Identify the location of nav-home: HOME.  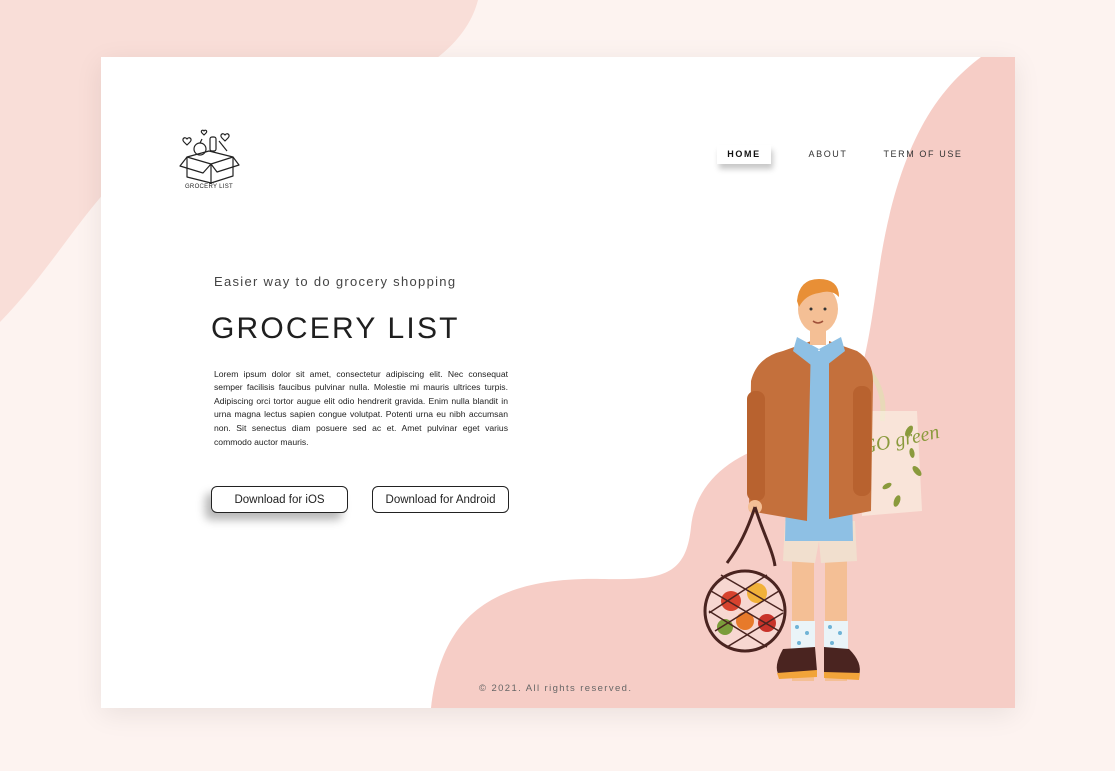
(744, 154).